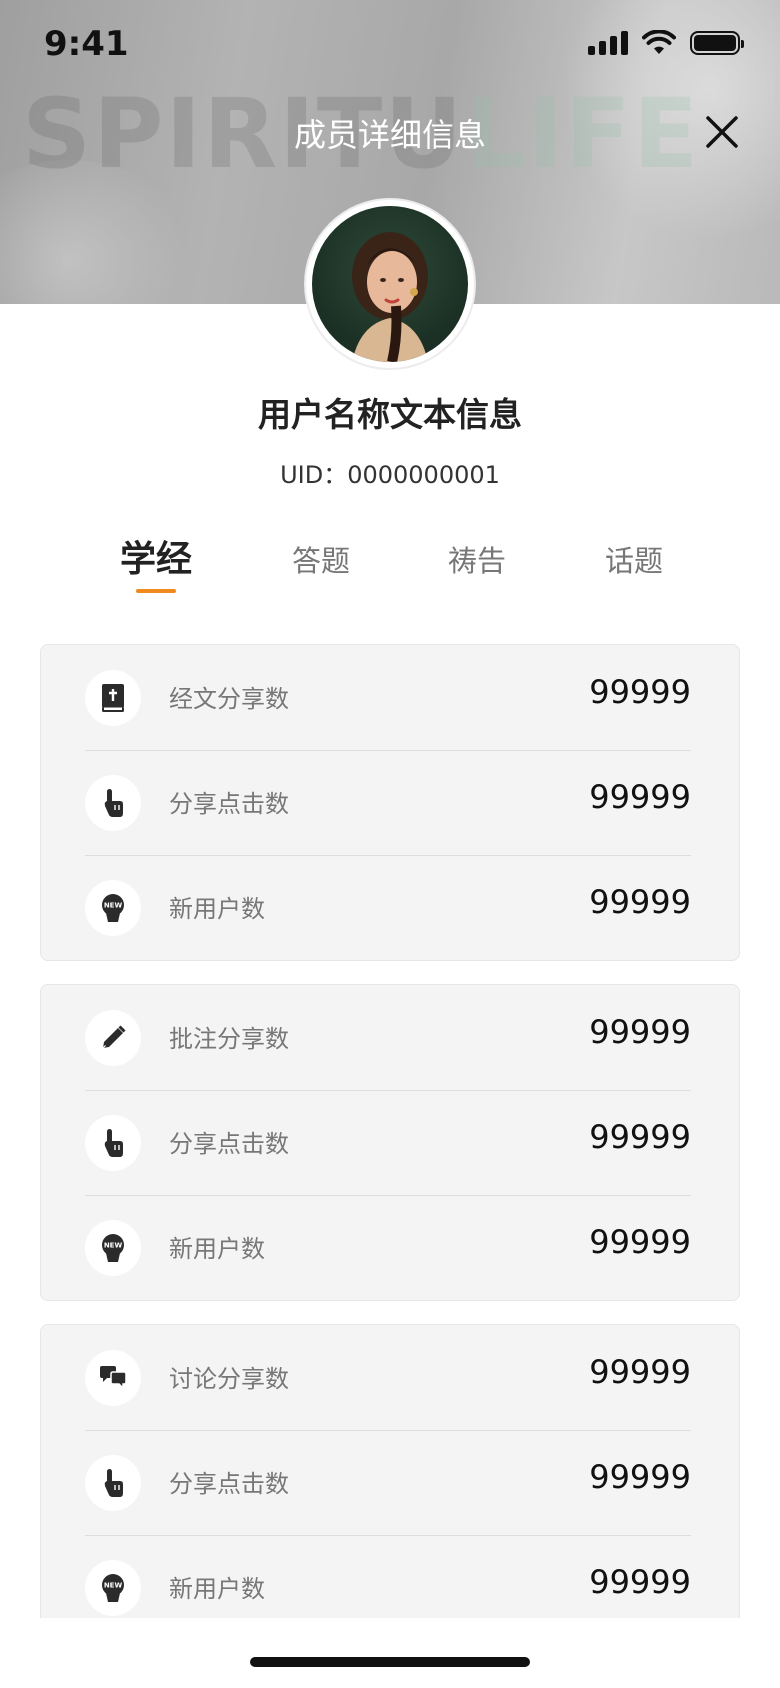  I want to click on page-title: 成员详细信息, so click(389, 135).